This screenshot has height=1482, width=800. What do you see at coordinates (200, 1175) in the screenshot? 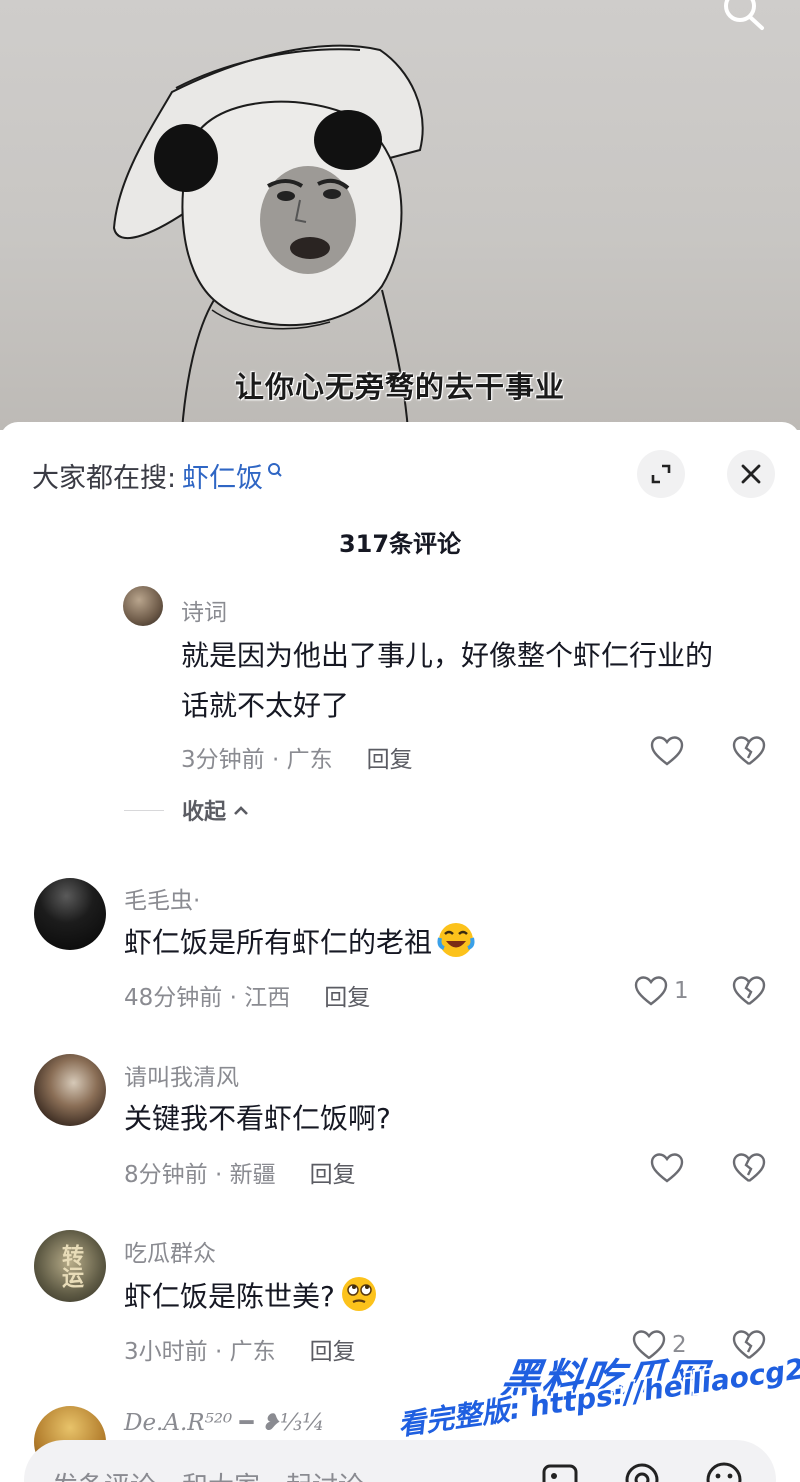
I see `comment-time-location: 8分钟前 · 新疆` at bounding box center [200, 1175].